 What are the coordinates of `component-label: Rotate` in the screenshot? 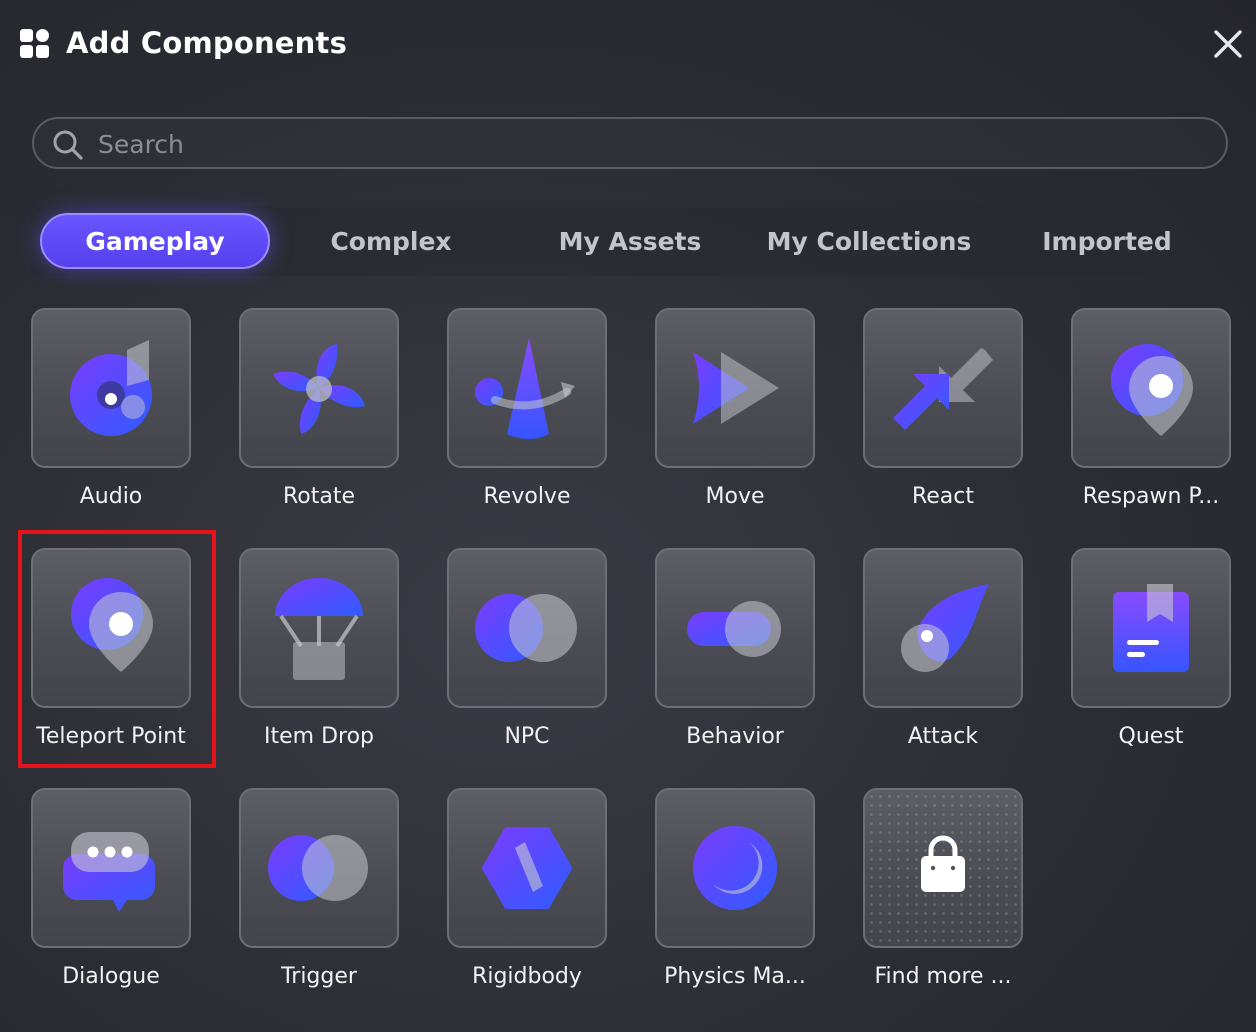 It's located at (319, 496).